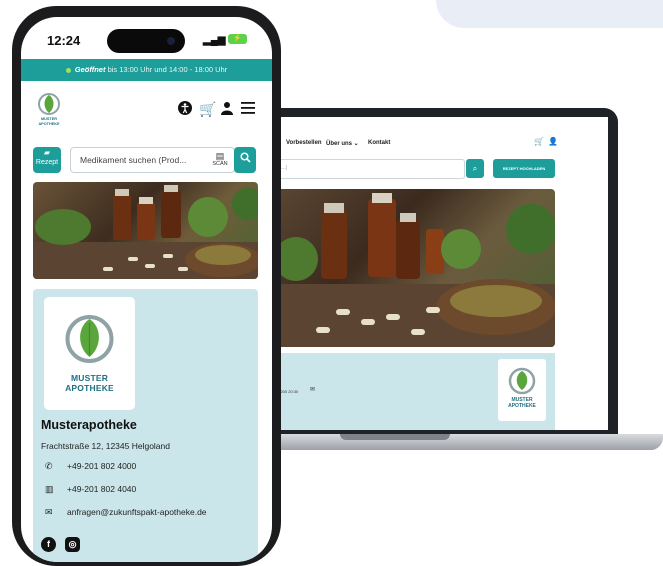  What do you see at coordinates (370, 169) in the screenshot?
I see `laptop-search-input: k...)` at bounding box center [370, 169].